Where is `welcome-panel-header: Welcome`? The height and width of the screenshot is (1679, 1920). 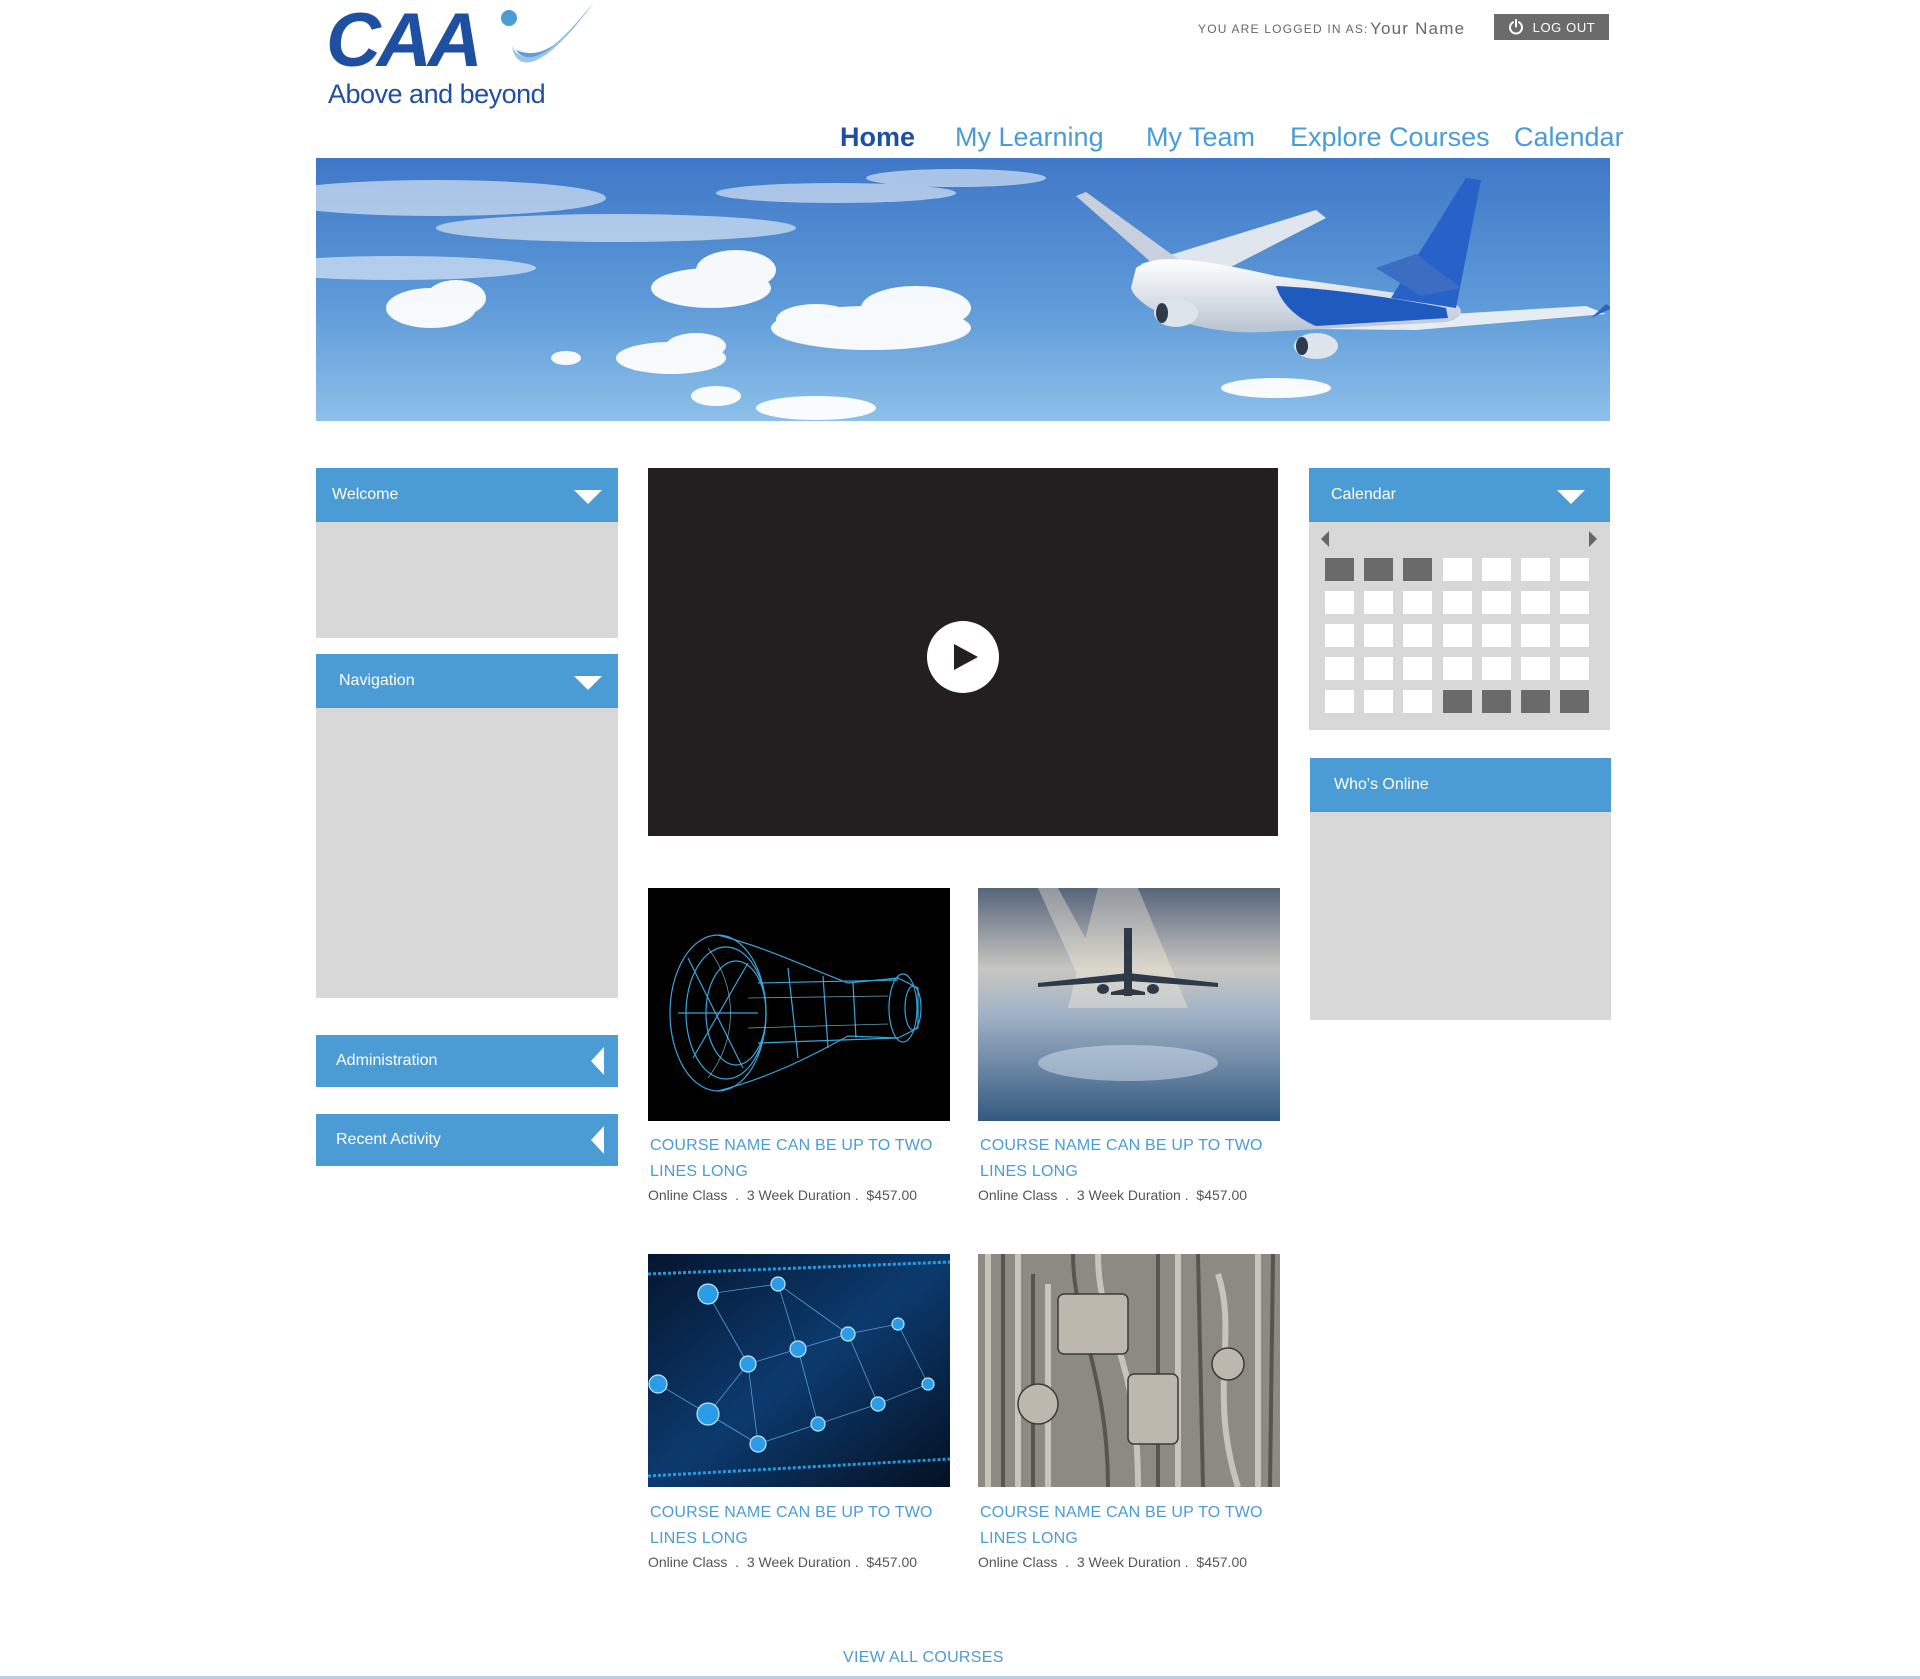 welcome-panel-header: Welcome is located at coordinates (467, 495).